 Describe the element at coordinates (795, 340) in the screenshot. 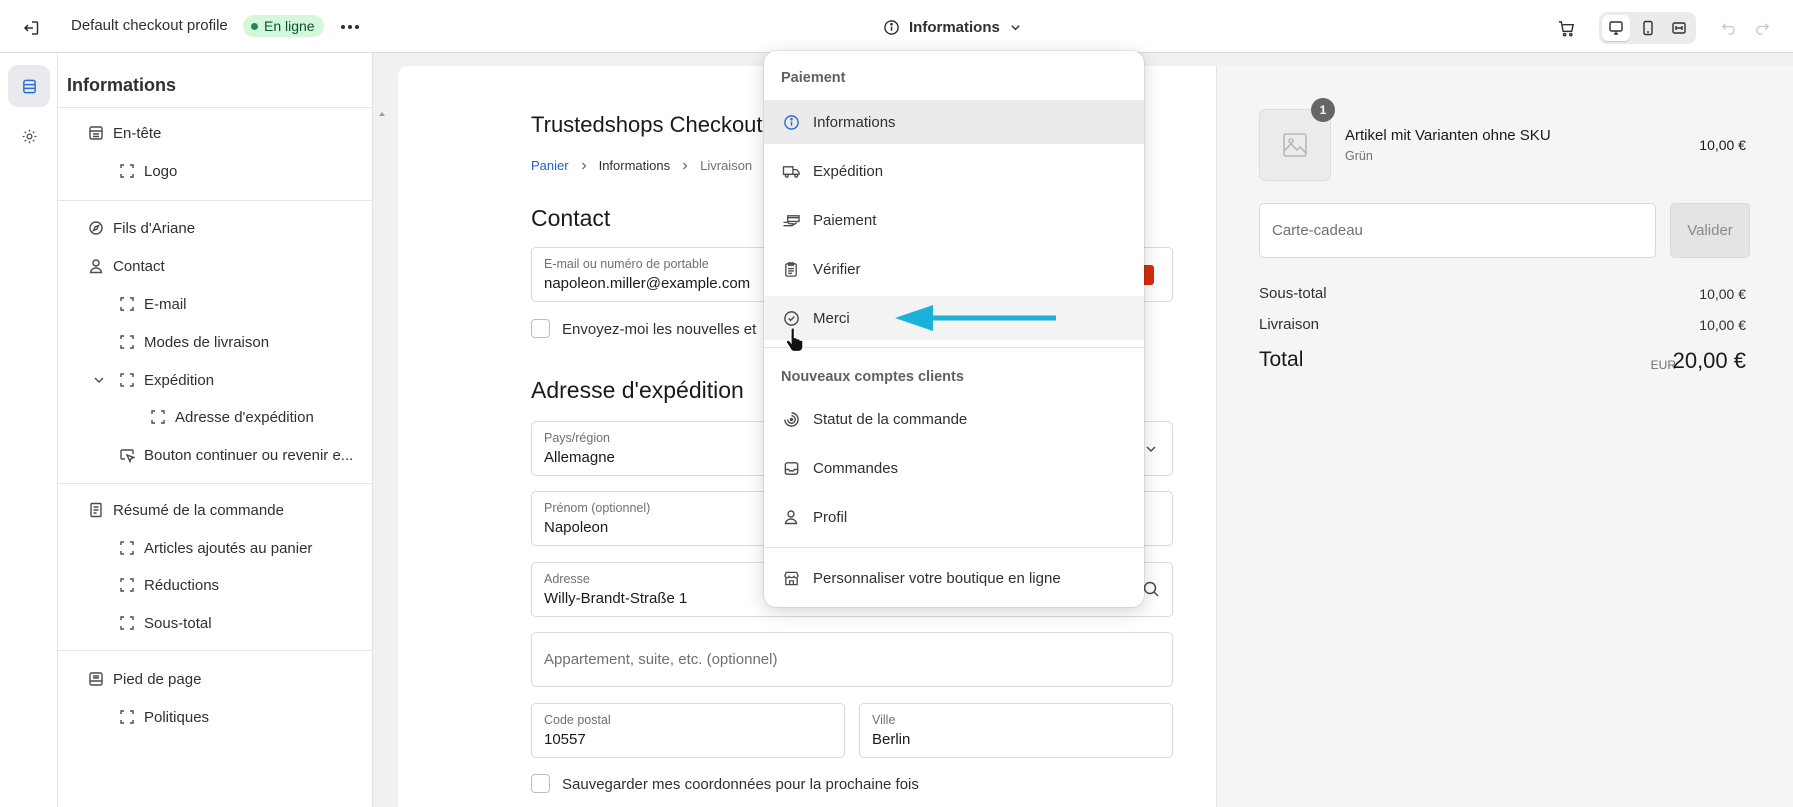

I see `hand-pointer-icon` at that location.